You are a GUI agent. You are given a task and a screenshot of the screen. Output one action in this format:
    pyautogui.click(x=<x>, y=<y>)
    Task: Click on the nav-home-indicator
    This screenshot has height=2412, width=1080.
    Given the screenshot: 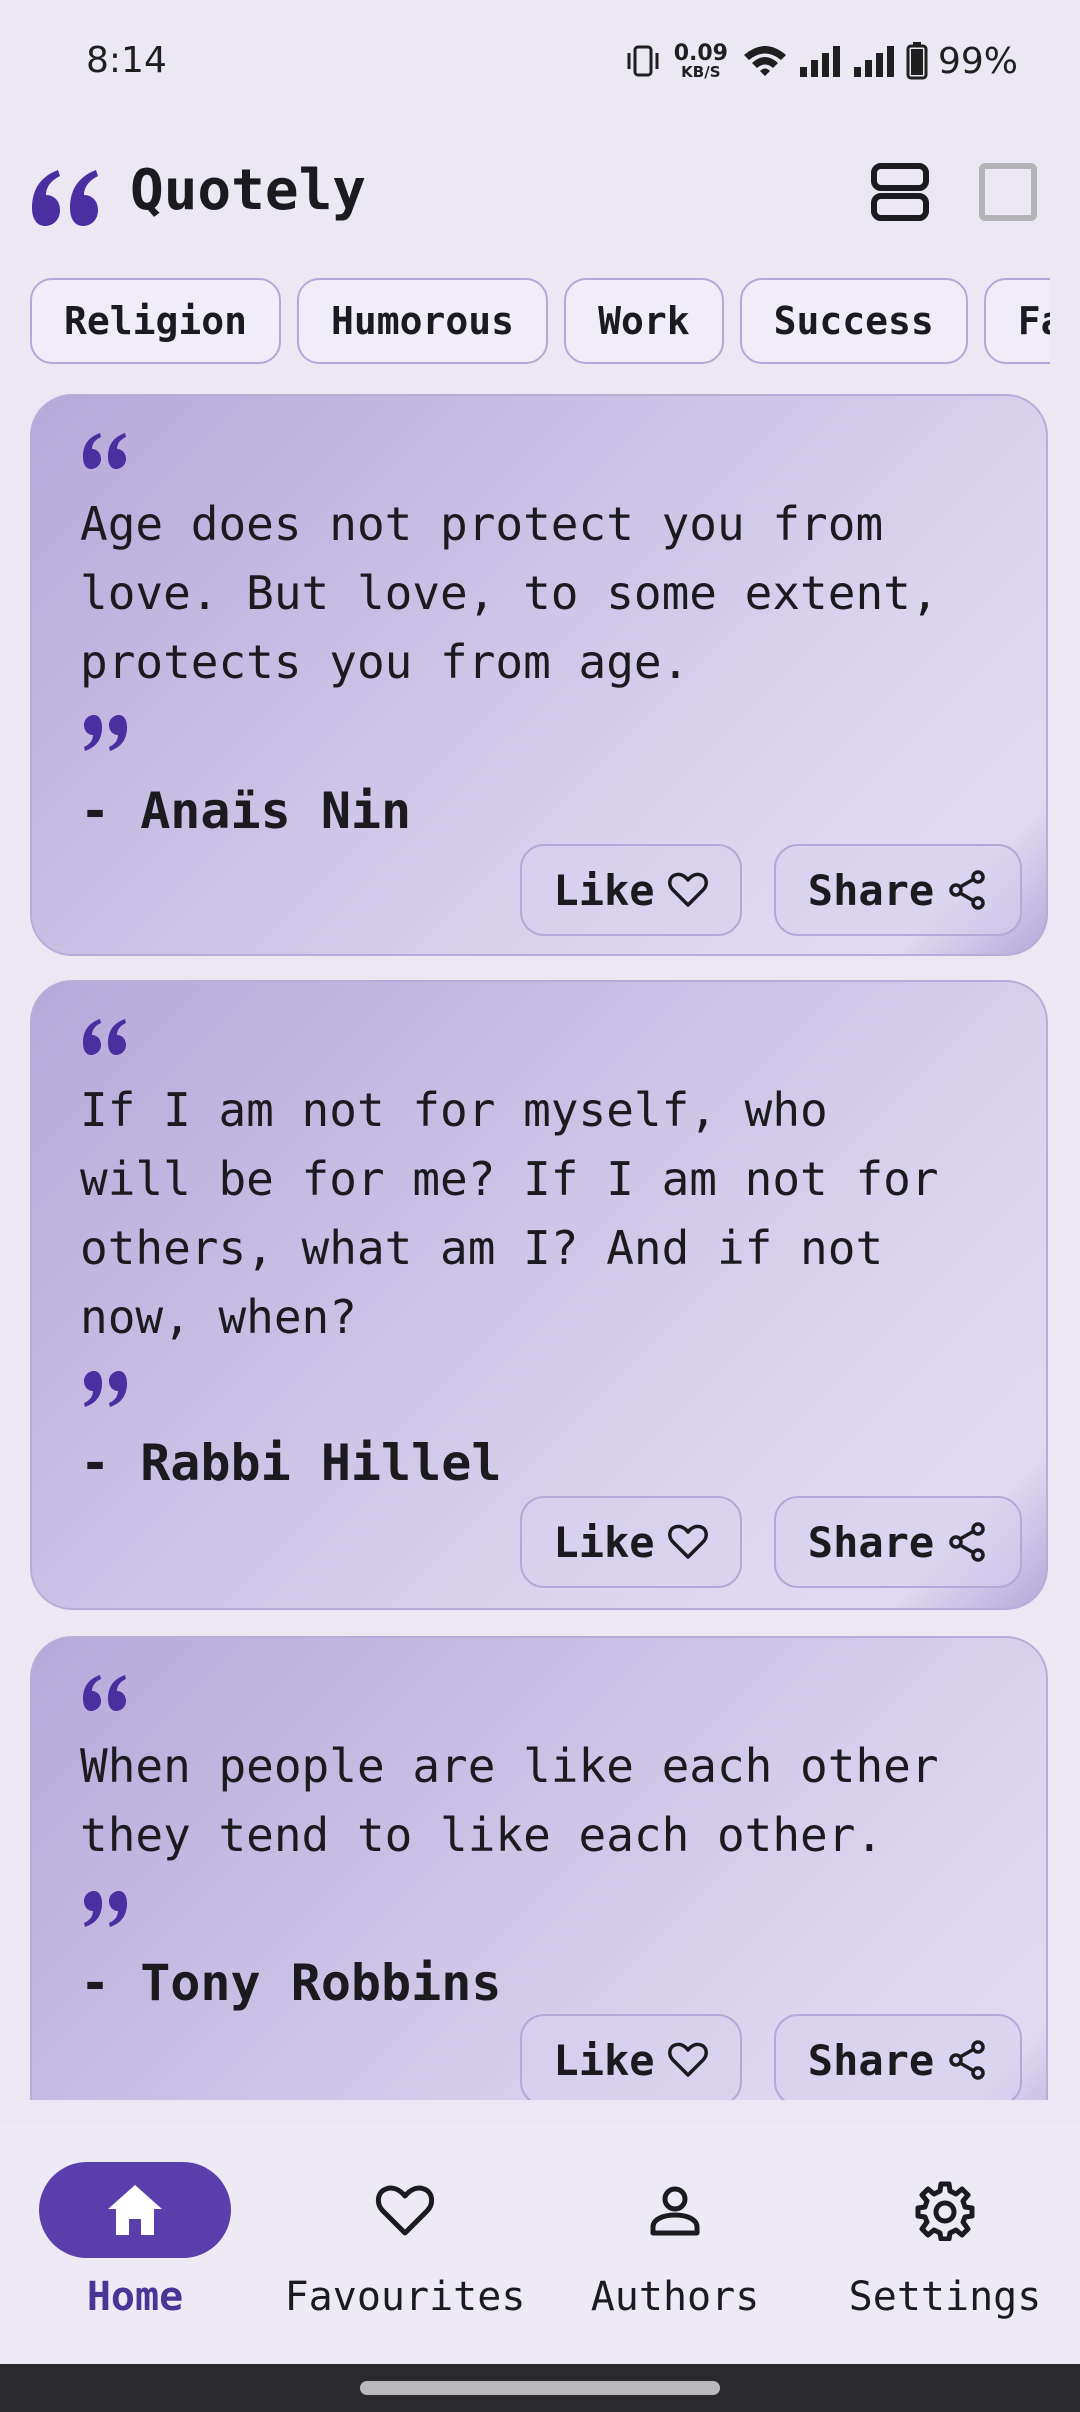 What is the action you would take?
    pyautogui.click(x=135, y=2210)
    